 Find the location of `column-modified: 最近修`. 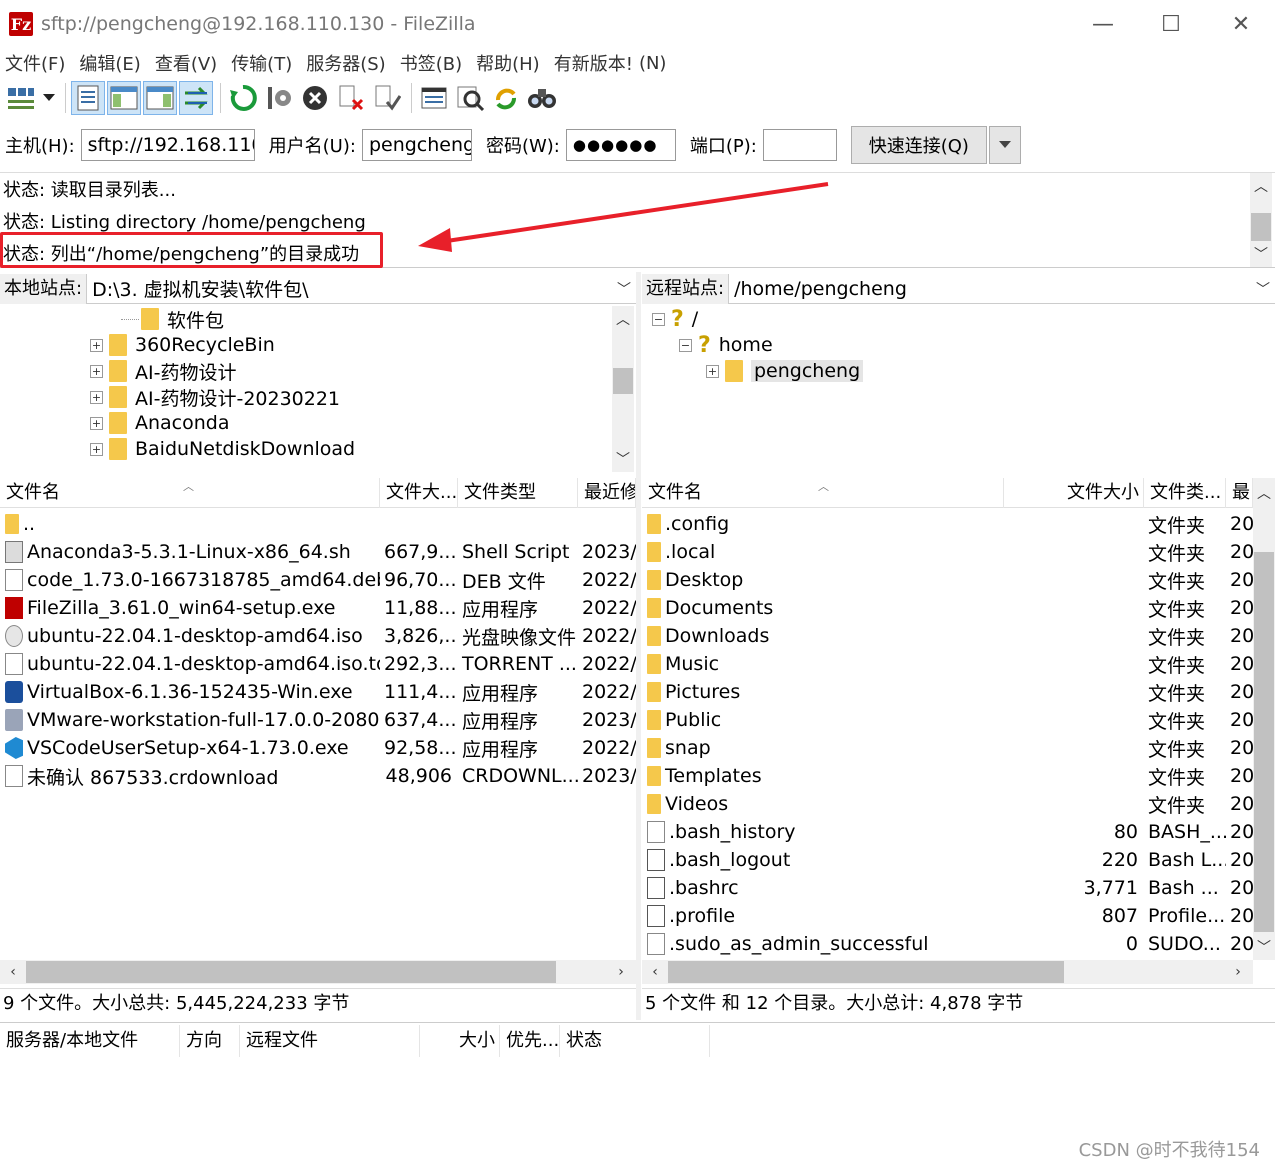

column-modified: 最近修 is located at coordinates (607, 492).